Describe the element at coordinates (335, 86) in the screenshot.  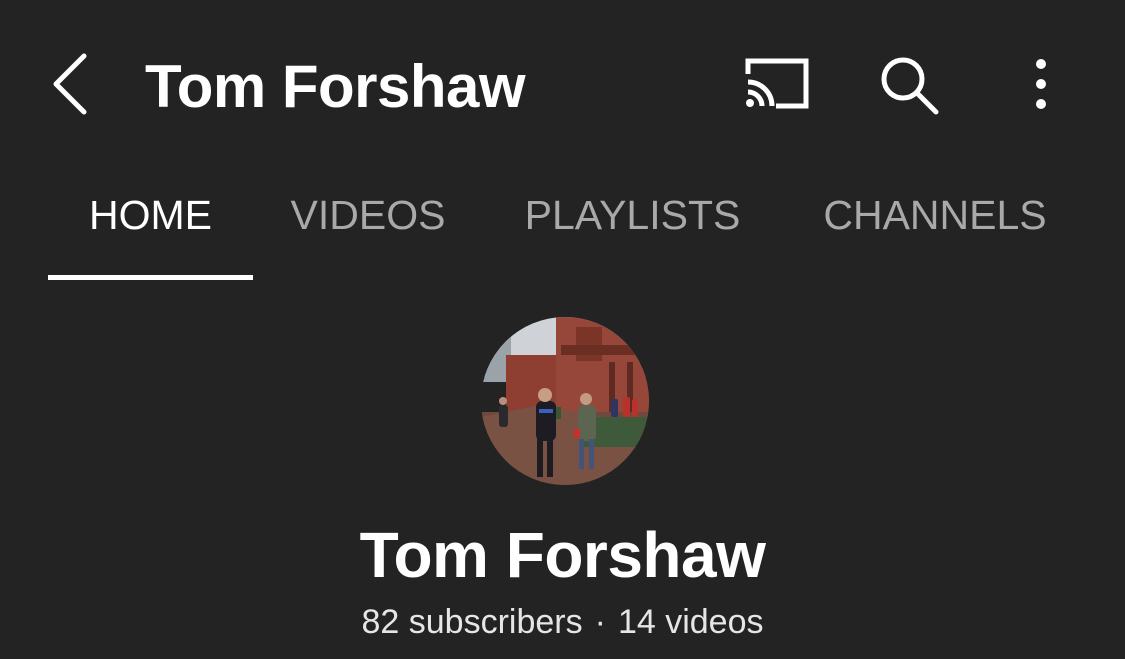
I see `page-title: Tom Forshaw` at that location.